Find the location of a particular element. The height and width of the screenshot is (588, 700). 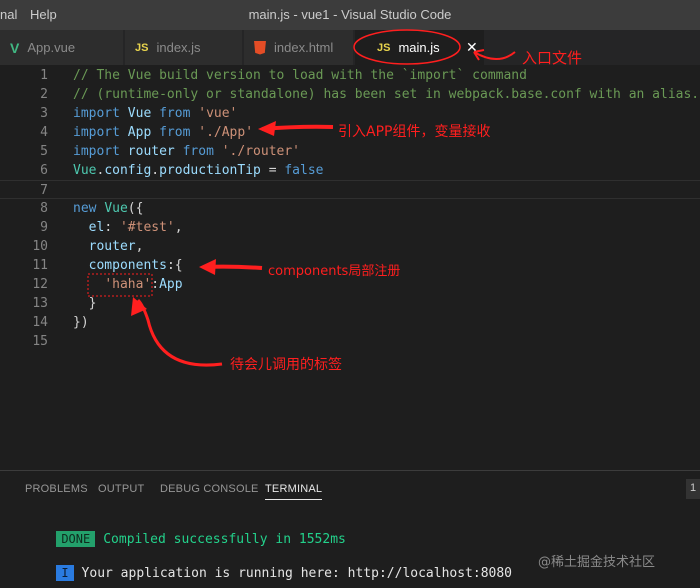

tab-label: main.js is located at coordinates (419, 47).